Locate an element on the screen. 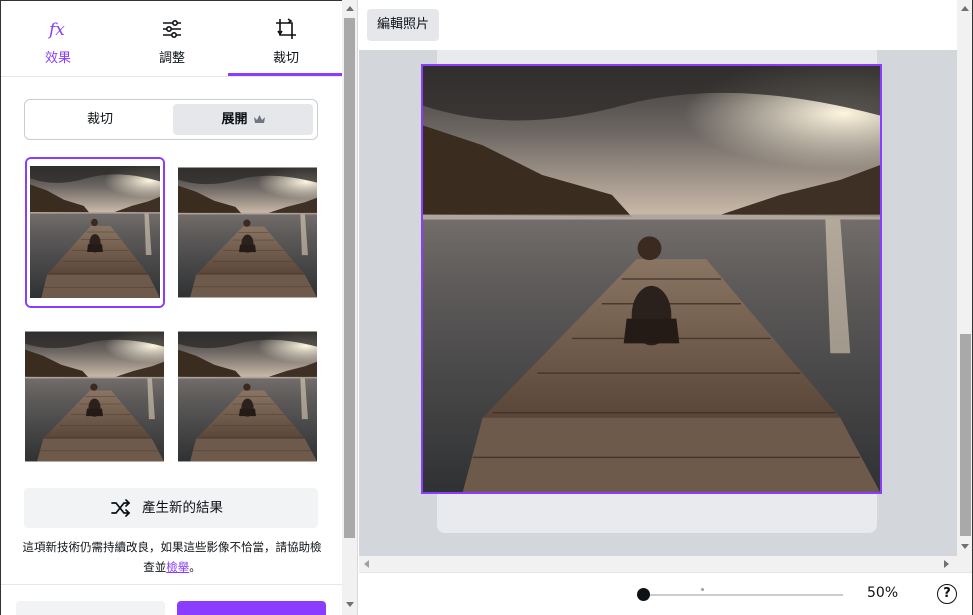  footer-divider is located at coordinates (171, 584).